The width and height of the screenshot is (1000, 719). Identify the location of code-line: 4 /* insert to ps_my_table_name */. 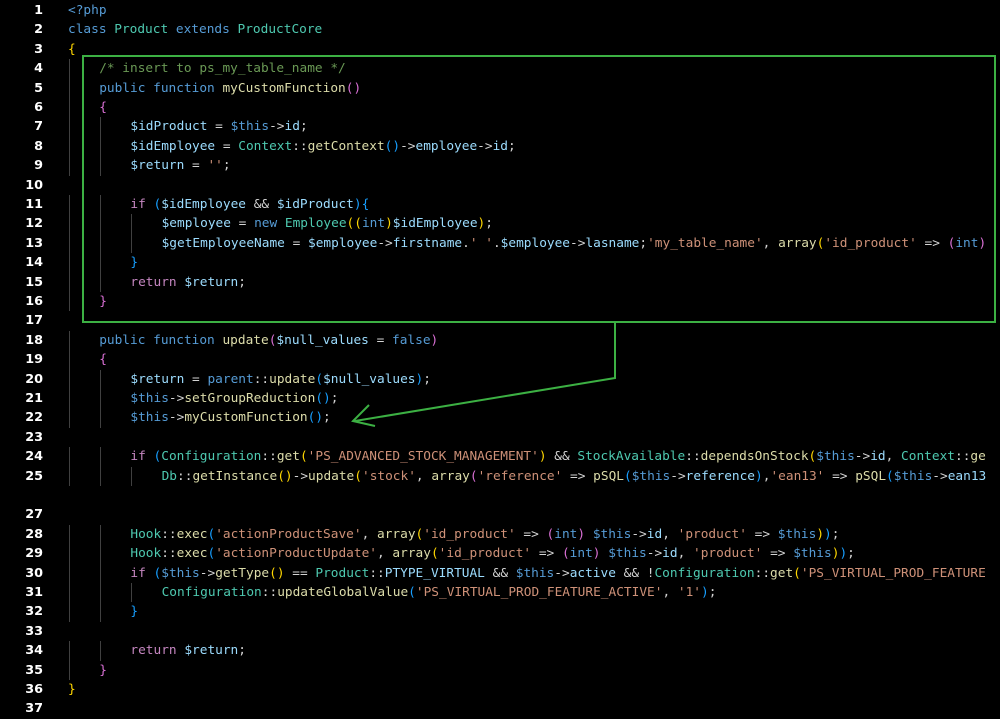
(500, 69).